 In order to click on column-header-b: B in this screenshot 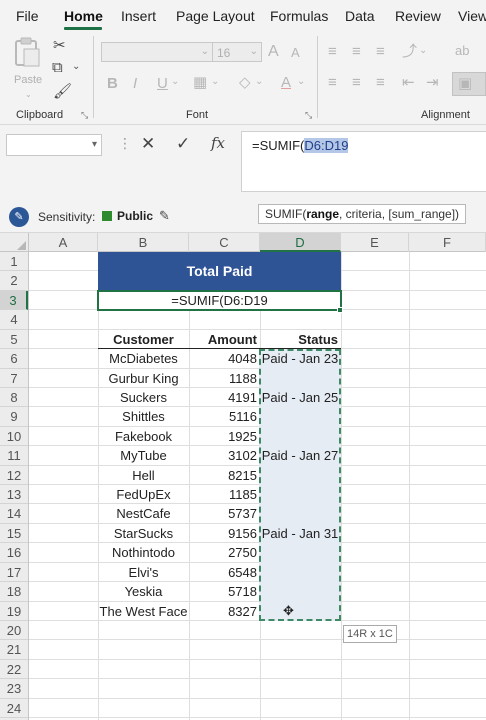, I will do `click(143, 242)`.